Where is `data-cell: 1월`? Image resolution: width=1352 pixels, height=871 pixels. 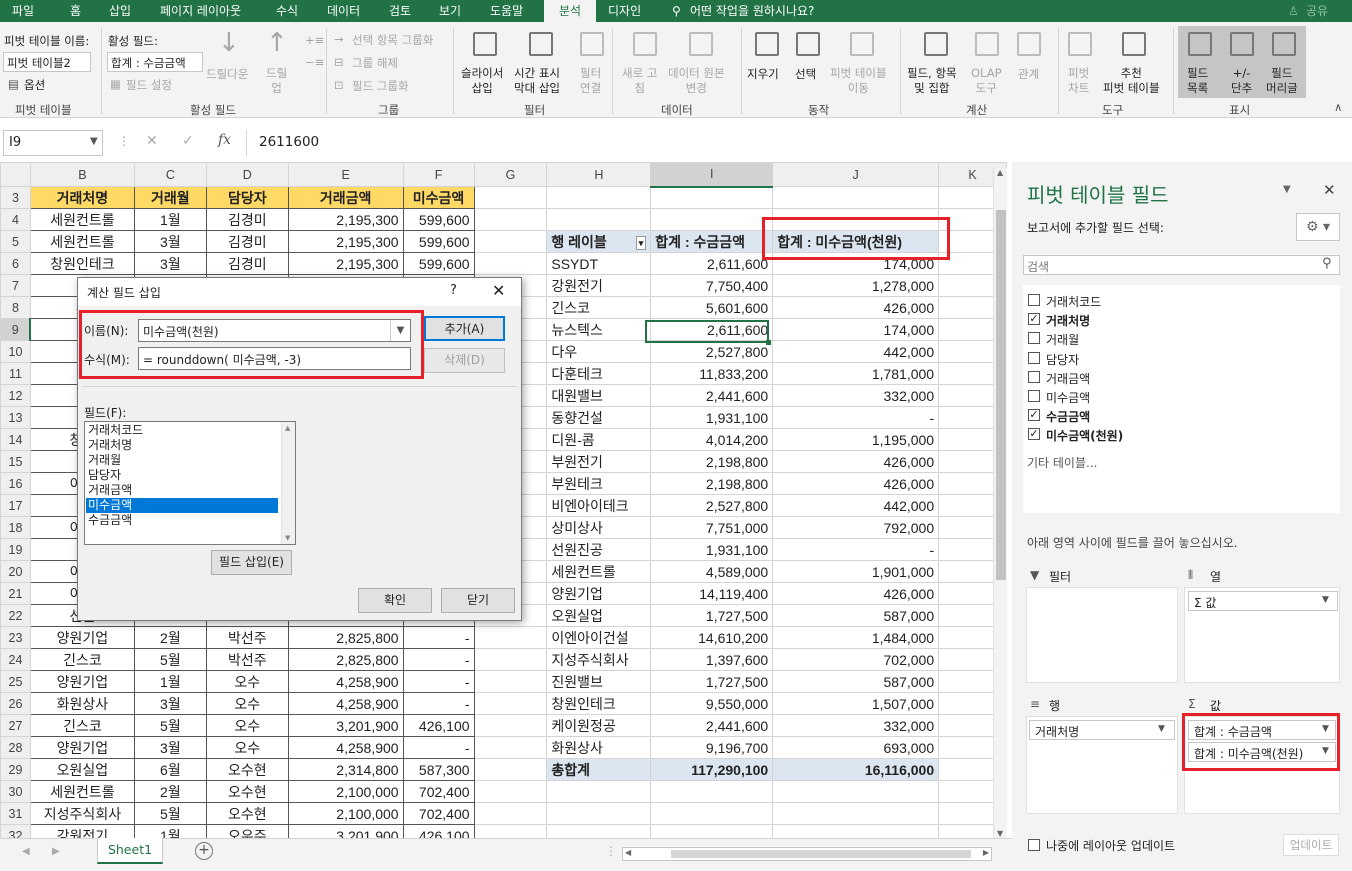 data-cell: 1월 is located at coordinates (170, 219).